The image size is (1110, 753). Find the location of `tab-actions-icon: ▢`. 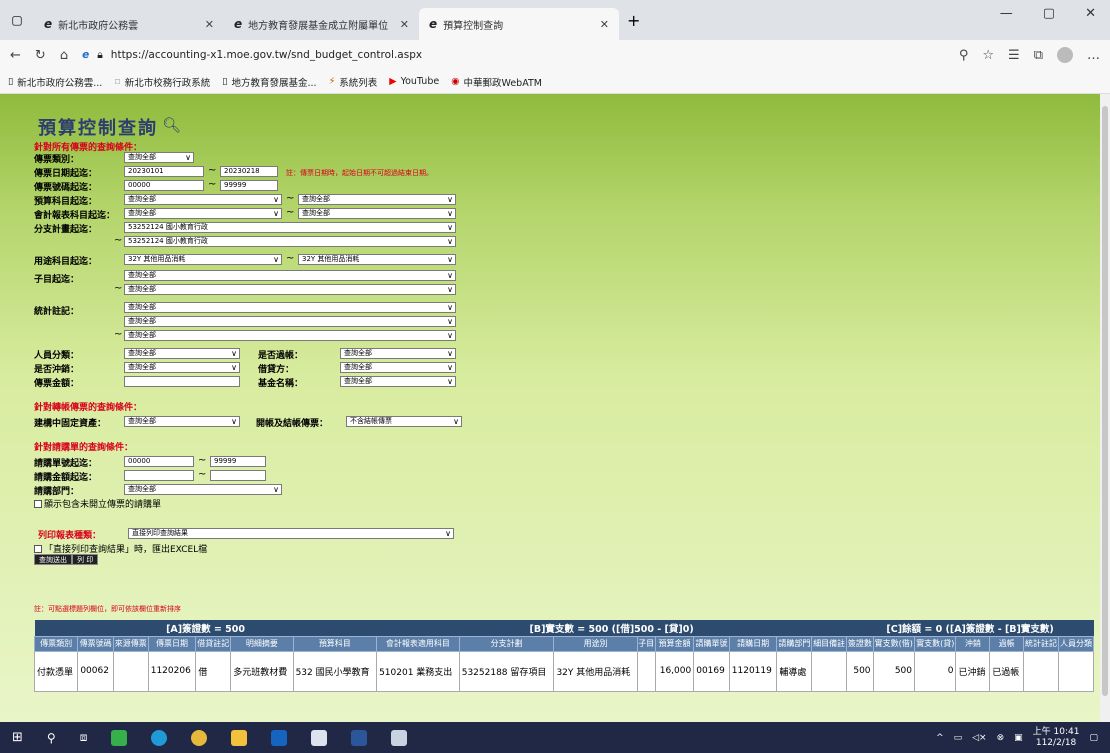

tab-actions-icon: ▢ is located at coordinates (17, 20).